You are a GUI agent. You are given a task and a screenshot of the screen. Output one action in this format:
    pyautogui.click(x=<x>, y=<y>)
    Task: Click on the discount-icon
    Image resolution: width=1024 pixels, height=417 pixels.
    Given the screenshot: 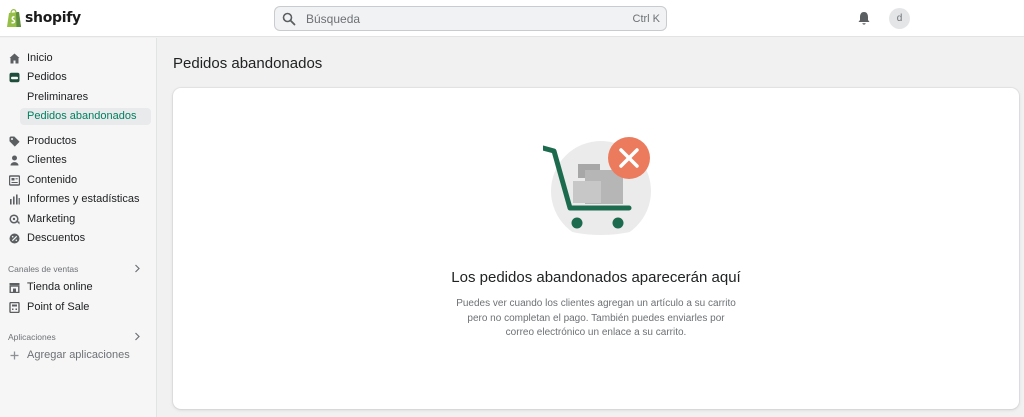 What is the action you would take?
    pyautogui.click(x=14, y=238)
    